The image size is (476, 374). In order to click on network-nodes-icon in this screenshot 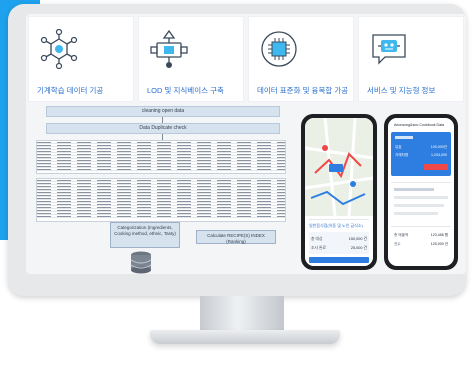, I will do `click(59, 49)`.